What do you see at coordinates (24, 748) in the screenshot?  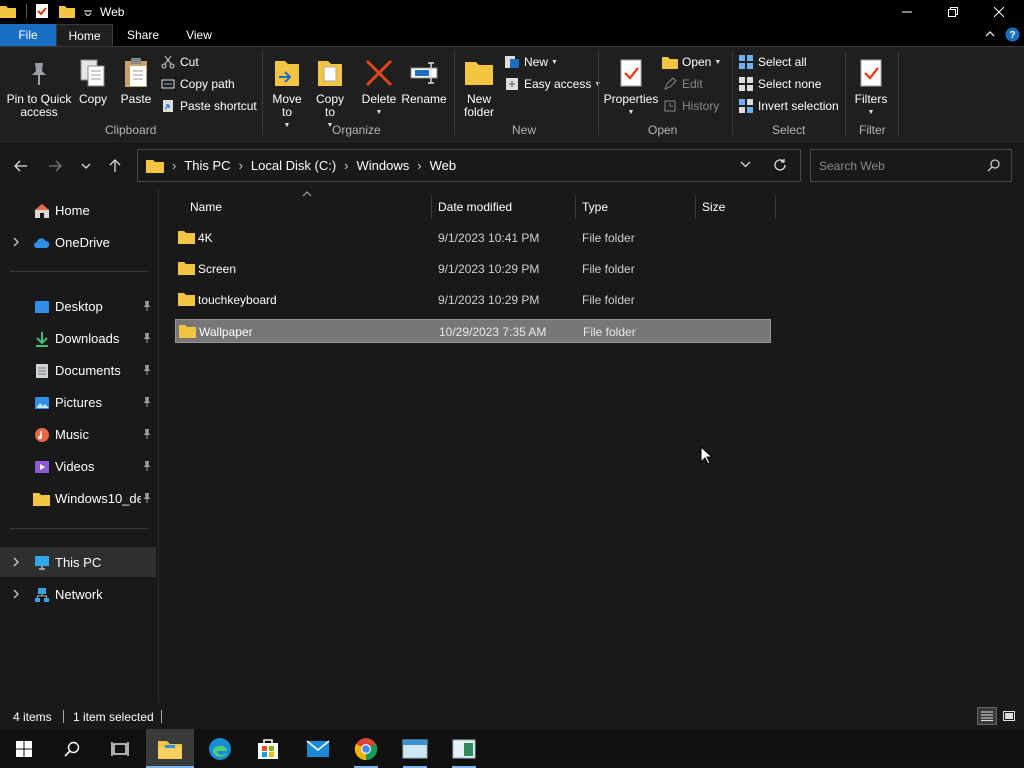 I see `start-button` at bounding box center [24, 748].